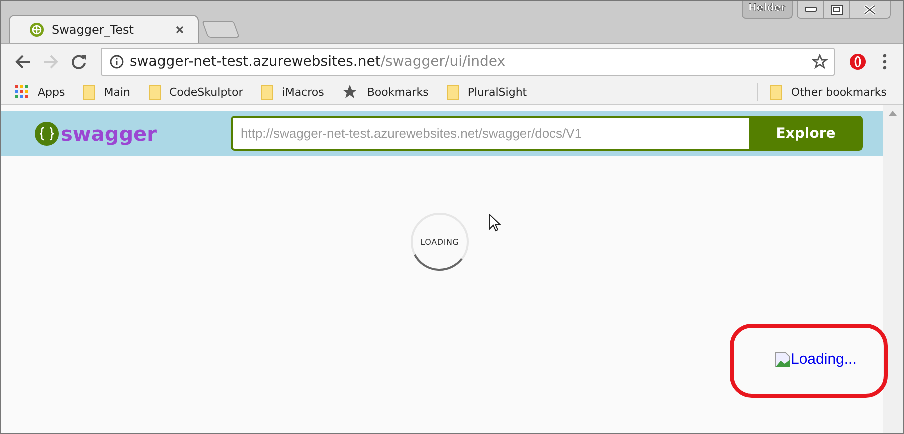 The height and width of the screenshot is (434, 904). What do you see at coordinates (318, 62) in the screenshot?
I see `url-text: swagger-net-test.azurewebsites.net/swagger/ui/index` at bounding box center [318, 62].